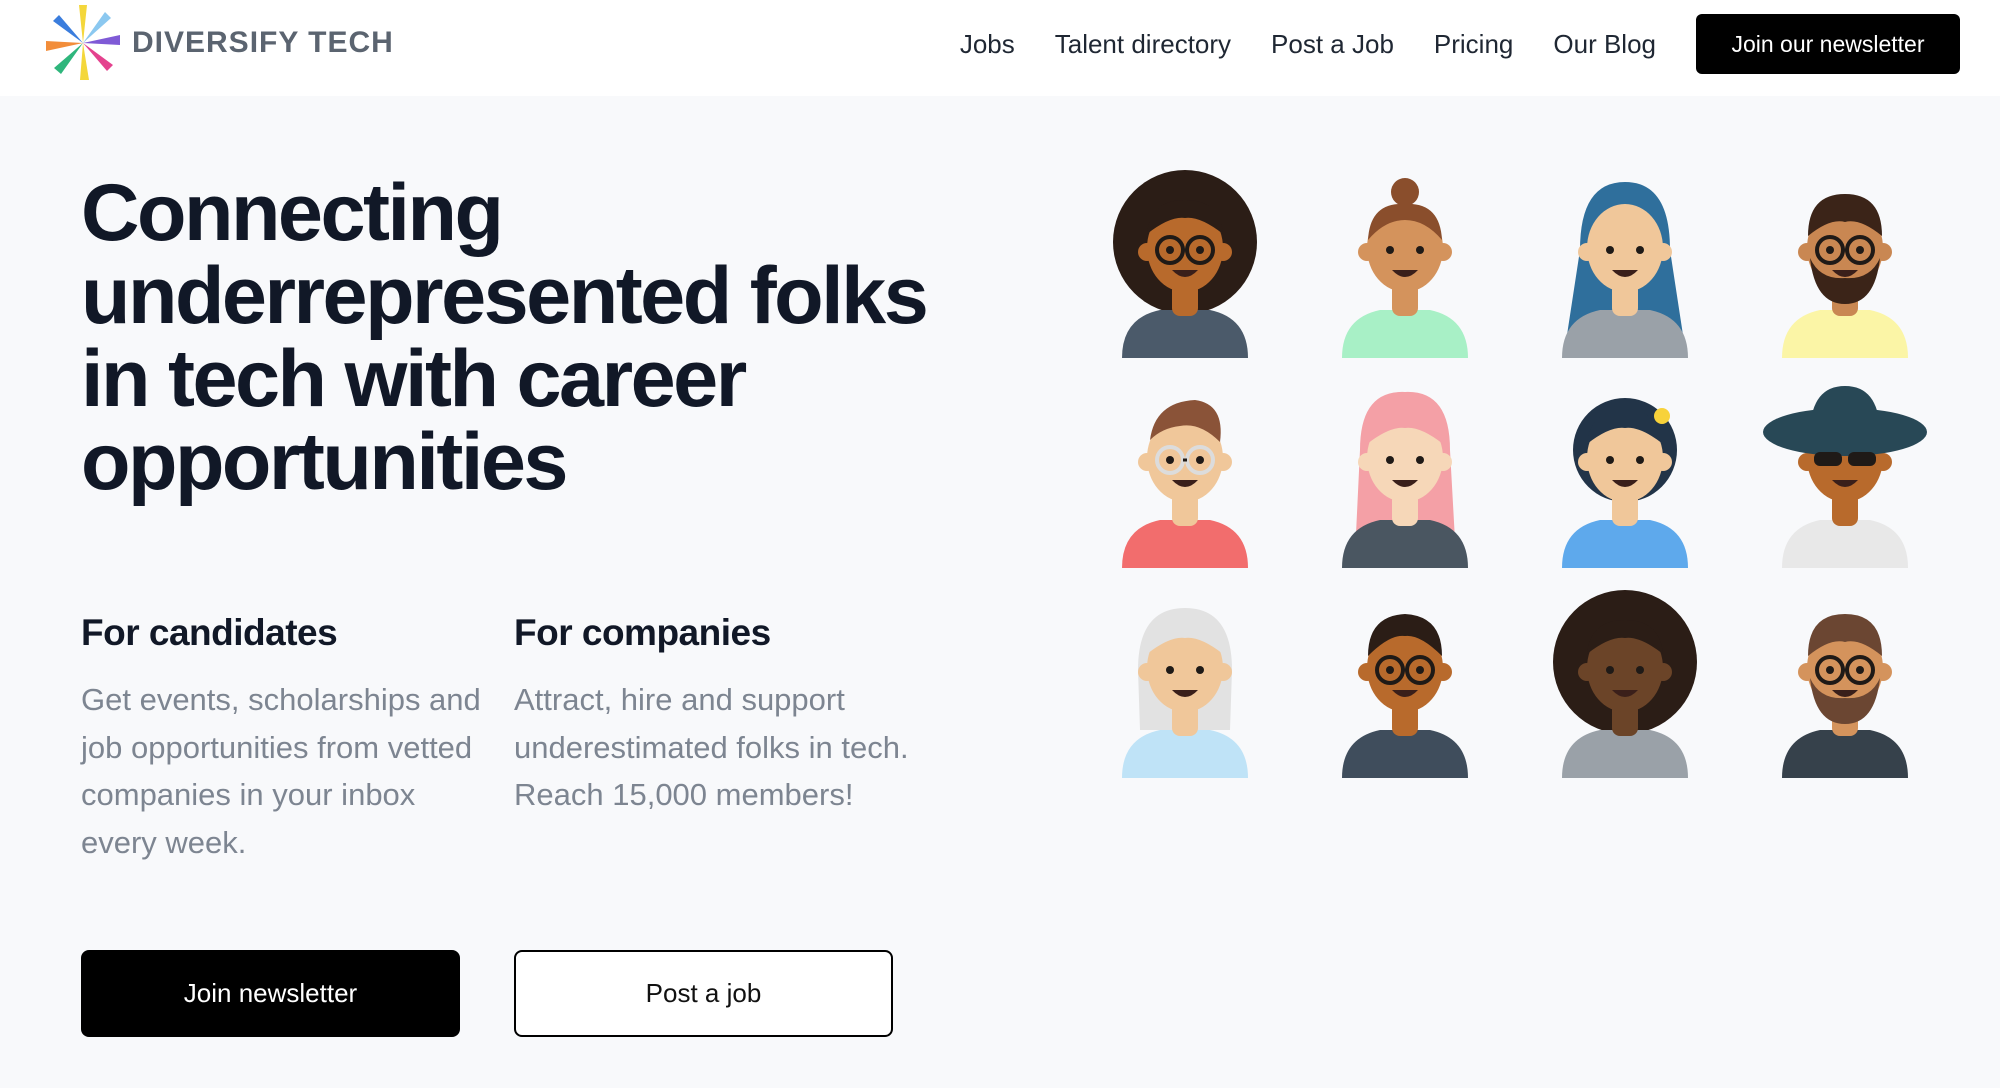  What do you see at coordinates (1845, 475) in the screenshot?
I see `avatar-hat-sunglasses-man-icon` at bounding box center [1845, 475].